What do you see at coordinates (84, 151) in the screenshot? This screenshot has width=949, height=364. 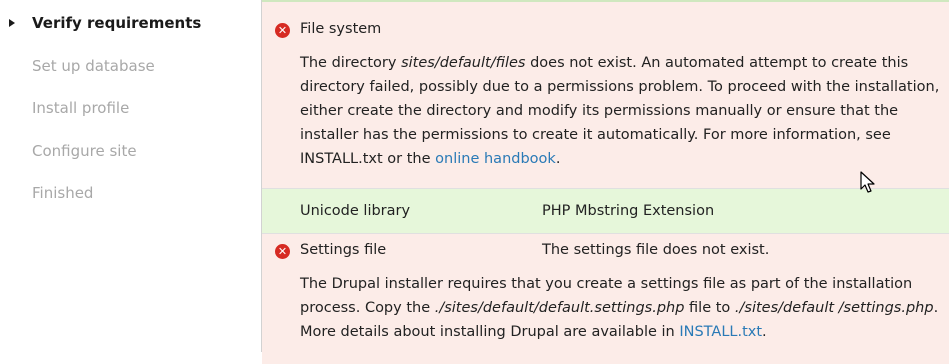 I see `task-configure-site: Configure site` at bounding box center [84, 151].